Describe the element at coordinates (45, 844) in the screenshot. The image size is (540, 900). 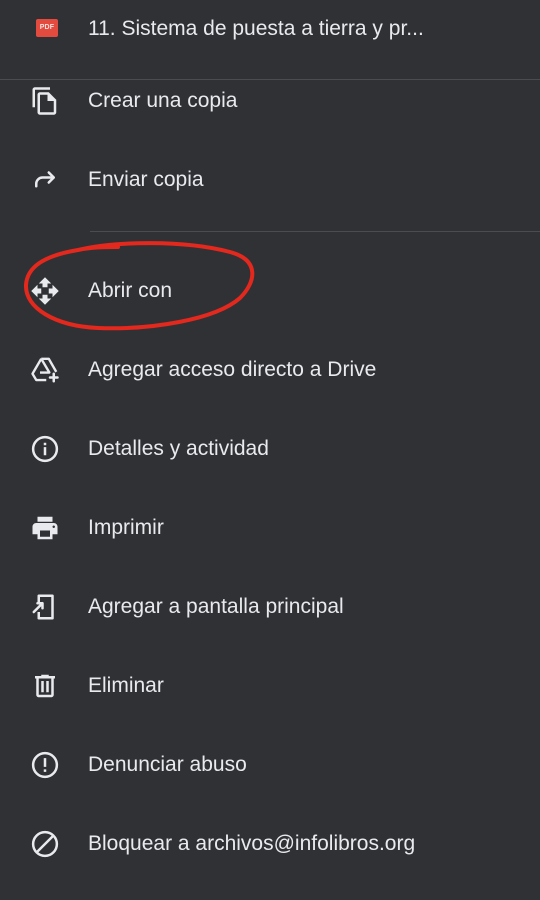
I see `block-icon` at that location.